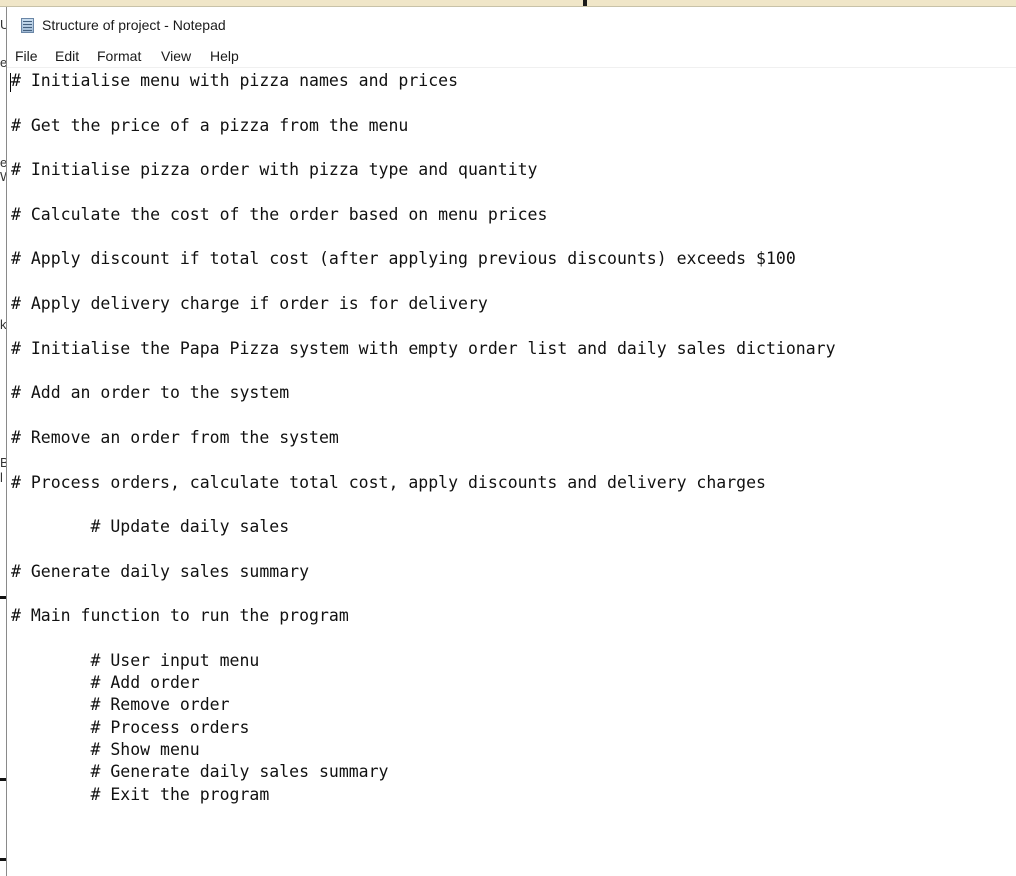 The width and height of the screenshot is (1016, 876). Describe the element at coordinates (130, 727) in the screenshot. I see `editor-line: # Process orders` at that location.